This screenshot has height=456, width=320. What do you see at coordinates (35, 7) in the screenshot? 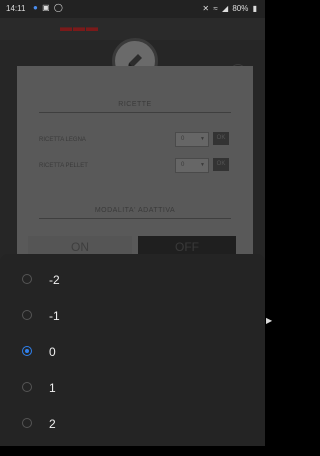
I see `messenger-icon: ●` at bounding box center [35, 7].